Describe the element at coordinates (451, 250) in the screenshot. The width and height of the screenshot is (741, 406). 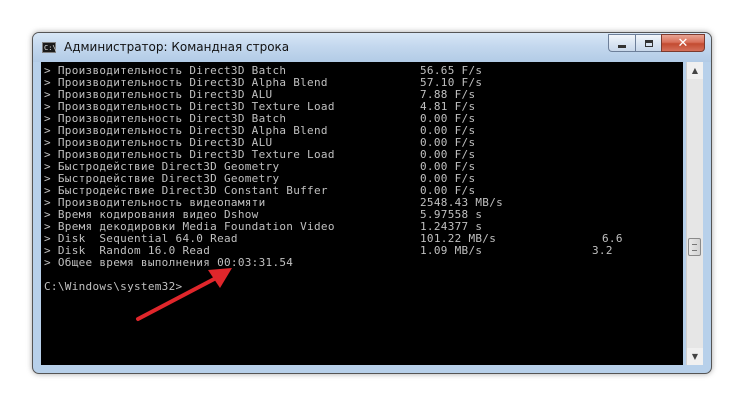
I see `console-line-value: 1.09 MB/s` at that location.